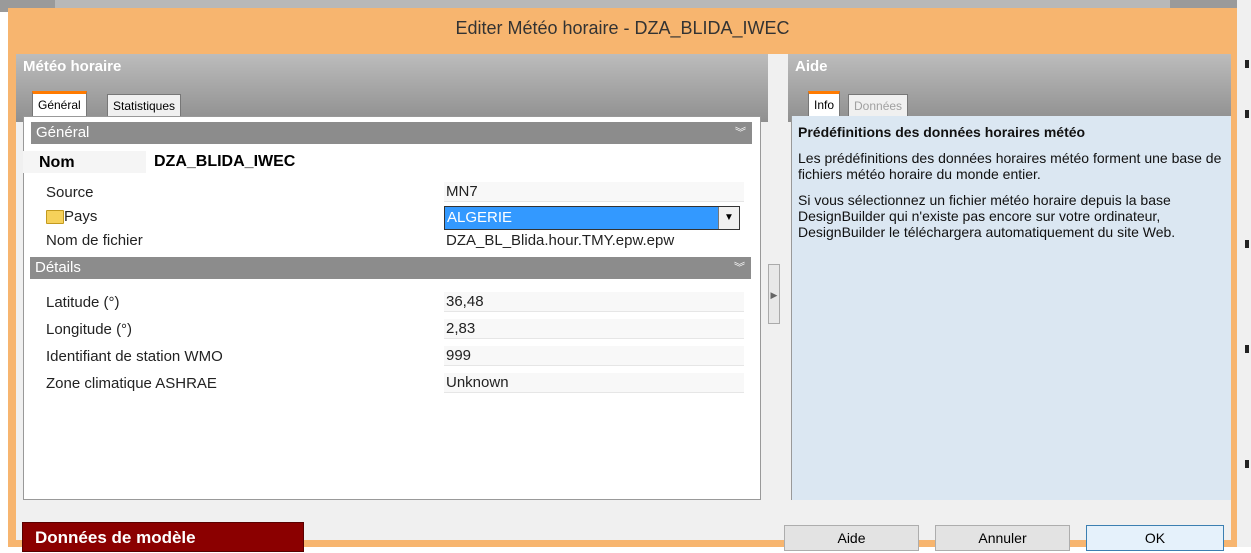 The height and width of the screenshot is (553, 1251). What do you see at coordinates (728, 218) in the screenshot?
I see `dropdown-arrow-icon: ▼` at bounding box center [728, 218].